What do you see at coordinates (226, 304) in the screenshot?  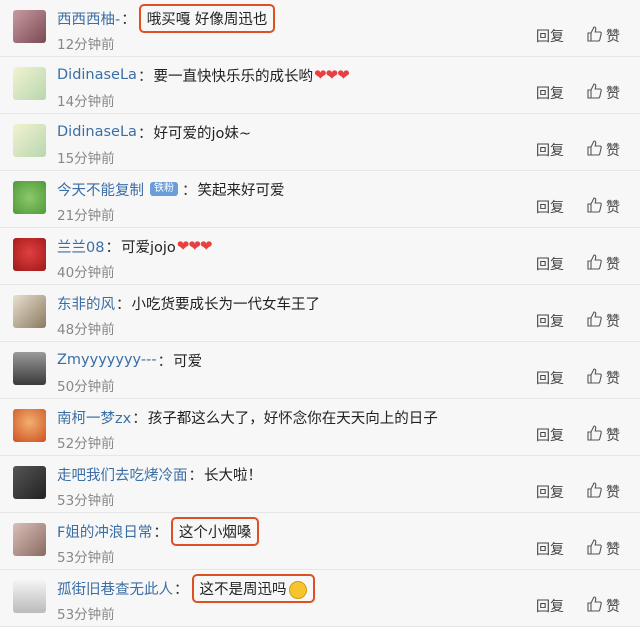 I see `comment-text: 小吃货要成长为一代女车王了` at bounding box center [226, 304].